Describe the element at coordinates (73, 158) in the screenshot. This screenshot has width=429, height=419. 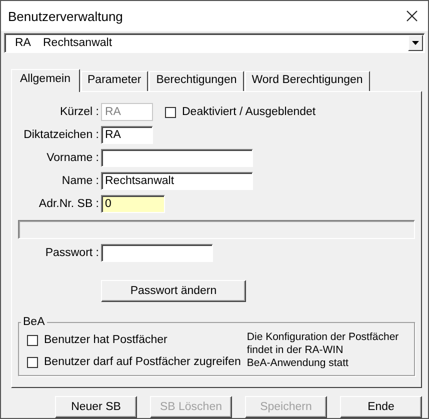
I see `field-label: Vorname :` at that location.